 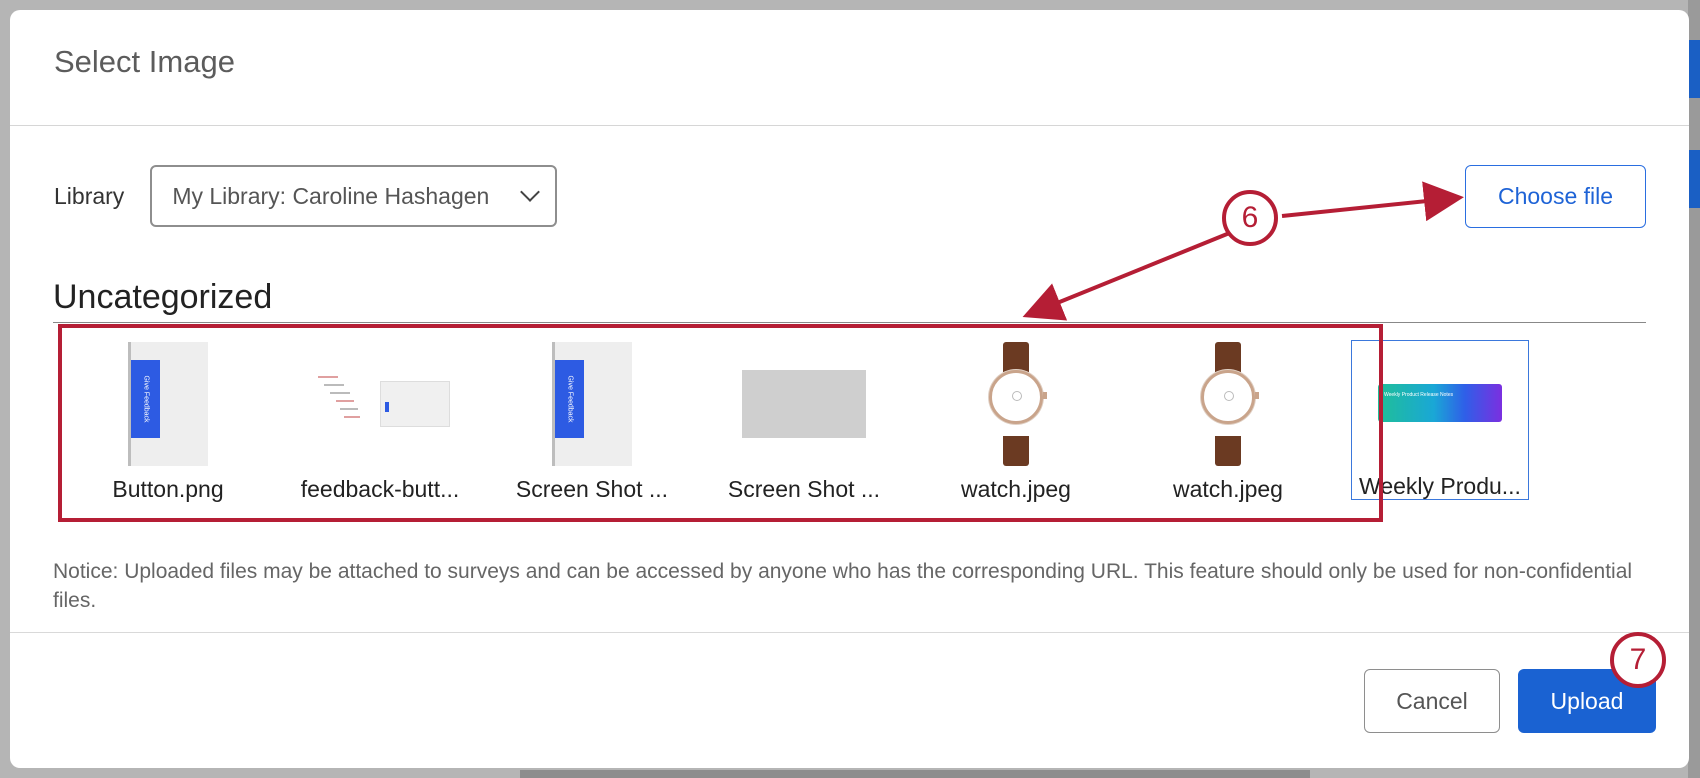 I want to click on annotation-callout: 7, so click(x=1638, y=660).